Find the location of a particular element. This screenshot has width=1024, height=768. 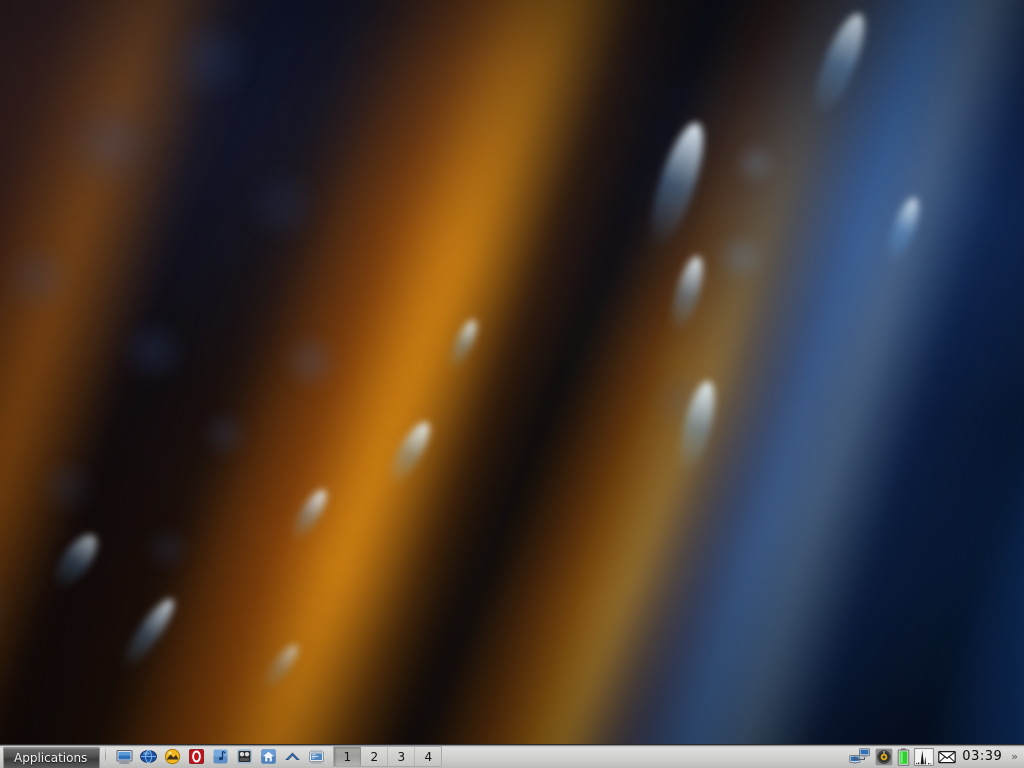

launcher-show-desktop is located at coordinates (124, 757).